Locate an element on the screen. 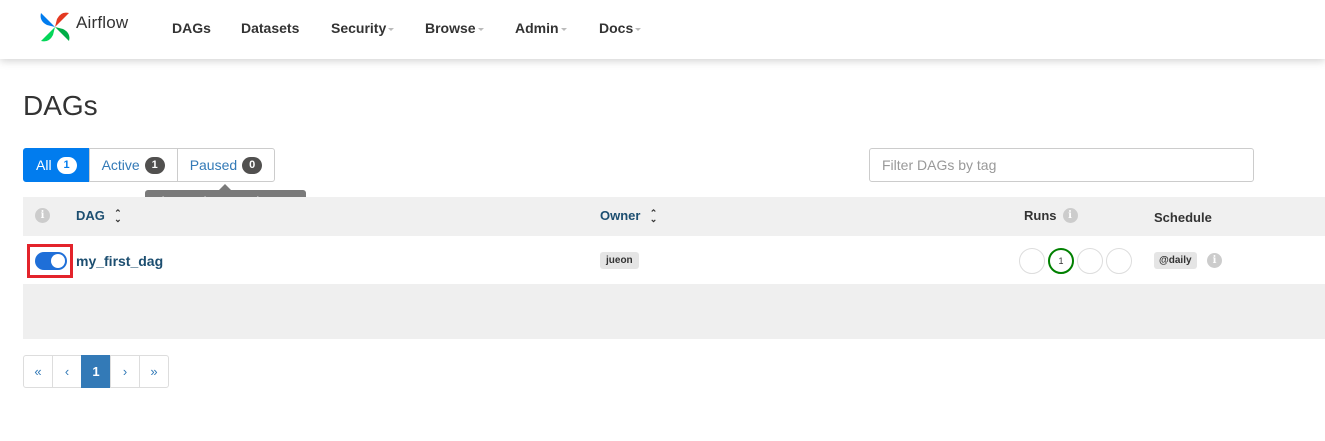 This screenshot has width=1325, height=441. pause-toggle-highlight is located at coordinates (50, 261).